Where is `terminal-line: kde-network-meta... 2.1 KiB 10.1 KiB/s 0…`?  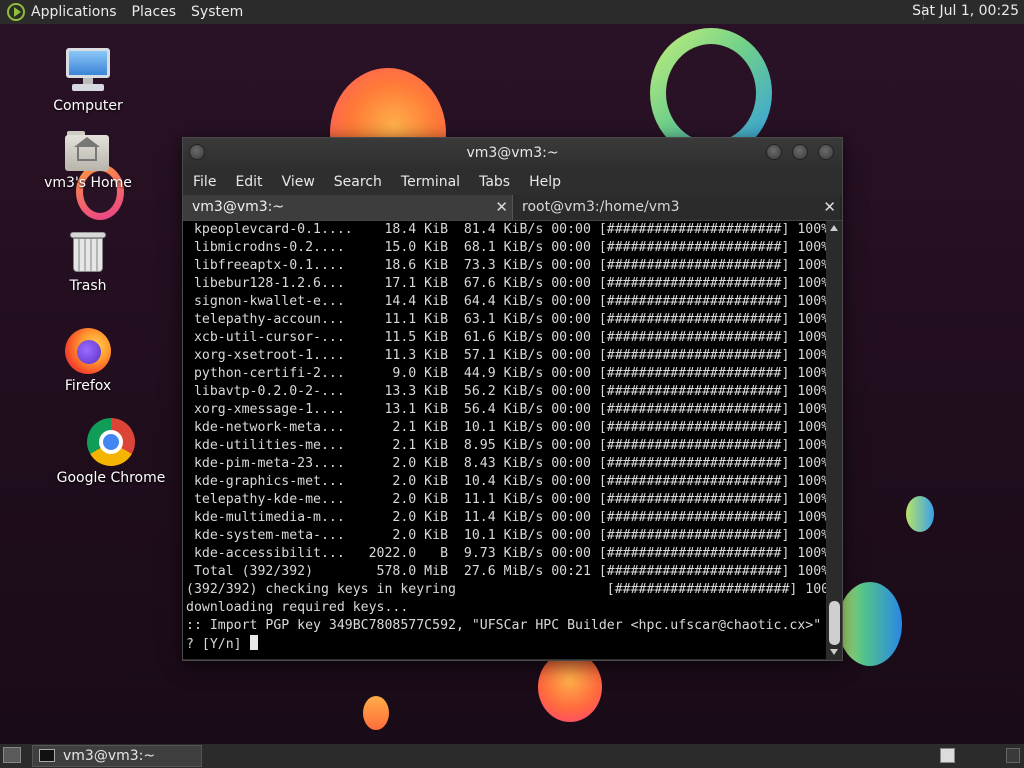
terminal-line: kde-network-meta... 2.1 KiB 10.1 KiB/s 0… is located at coordinates (506, 427).